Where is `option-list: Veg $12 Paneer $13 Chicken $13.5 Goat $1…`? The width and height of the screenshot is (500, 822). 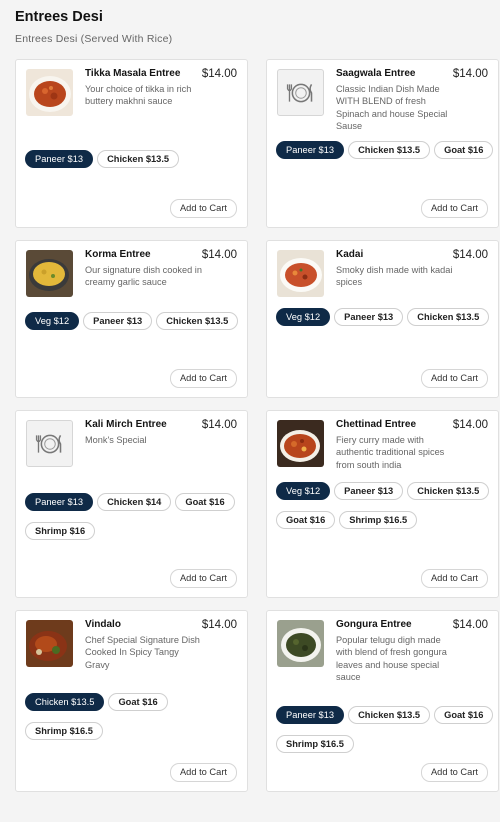
option-list: Veg $12 Paneer $13 Chicken $13.5 Goat $1… is located at coordinates (385, 505).